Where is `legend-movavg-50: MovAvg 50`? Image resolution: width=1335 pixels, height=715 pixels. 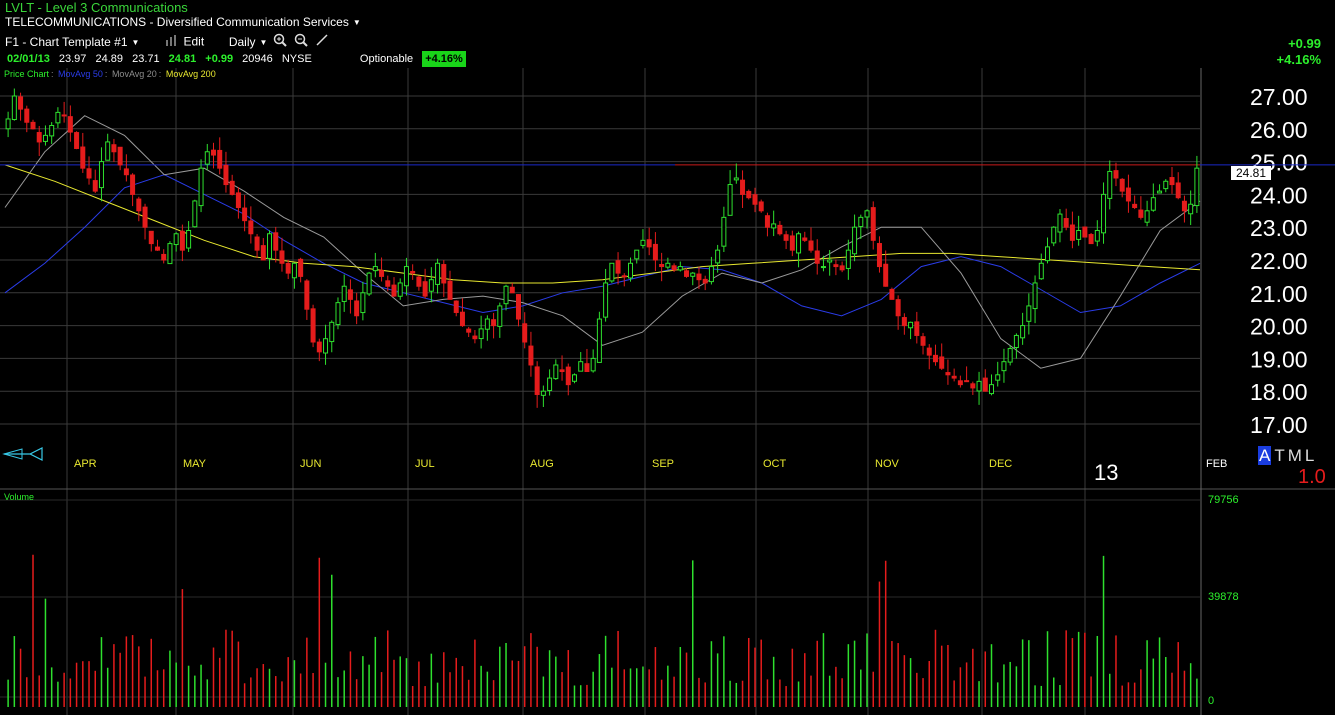
legend-movavg-50: MovAvg 50 is located at coordinates (80, 74).